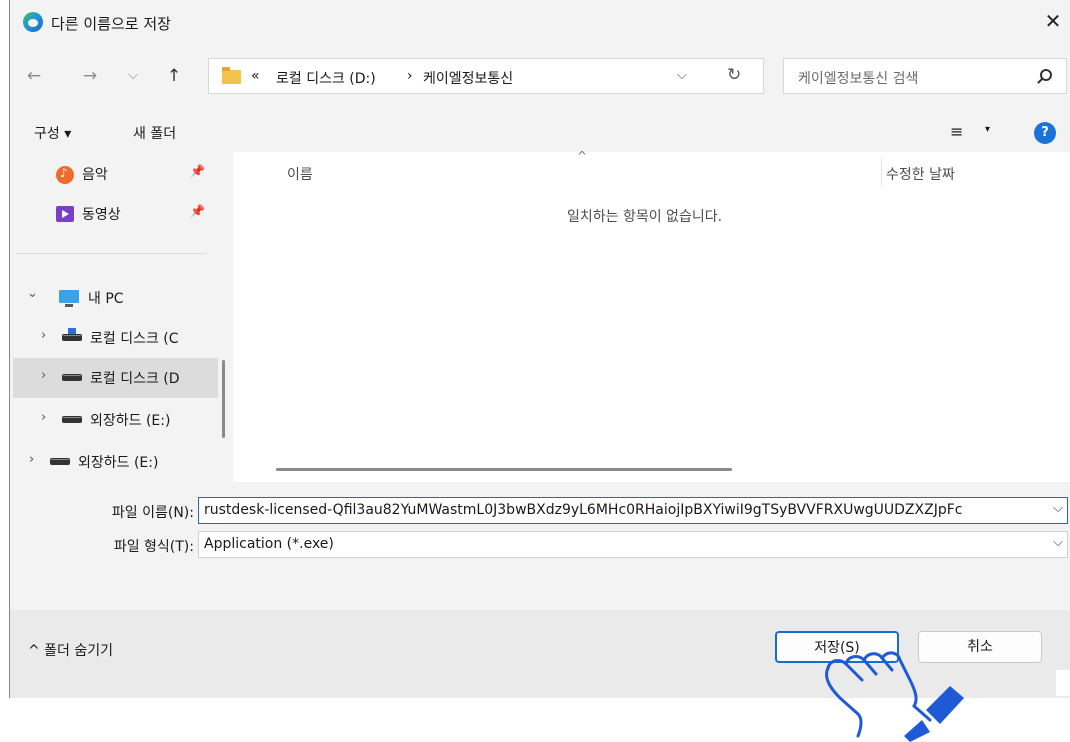  What do you see at coordinates (152, 513) in the screenshot?
I see `filename-label: 파일 이름(N):` at bounding box center [152, 513].